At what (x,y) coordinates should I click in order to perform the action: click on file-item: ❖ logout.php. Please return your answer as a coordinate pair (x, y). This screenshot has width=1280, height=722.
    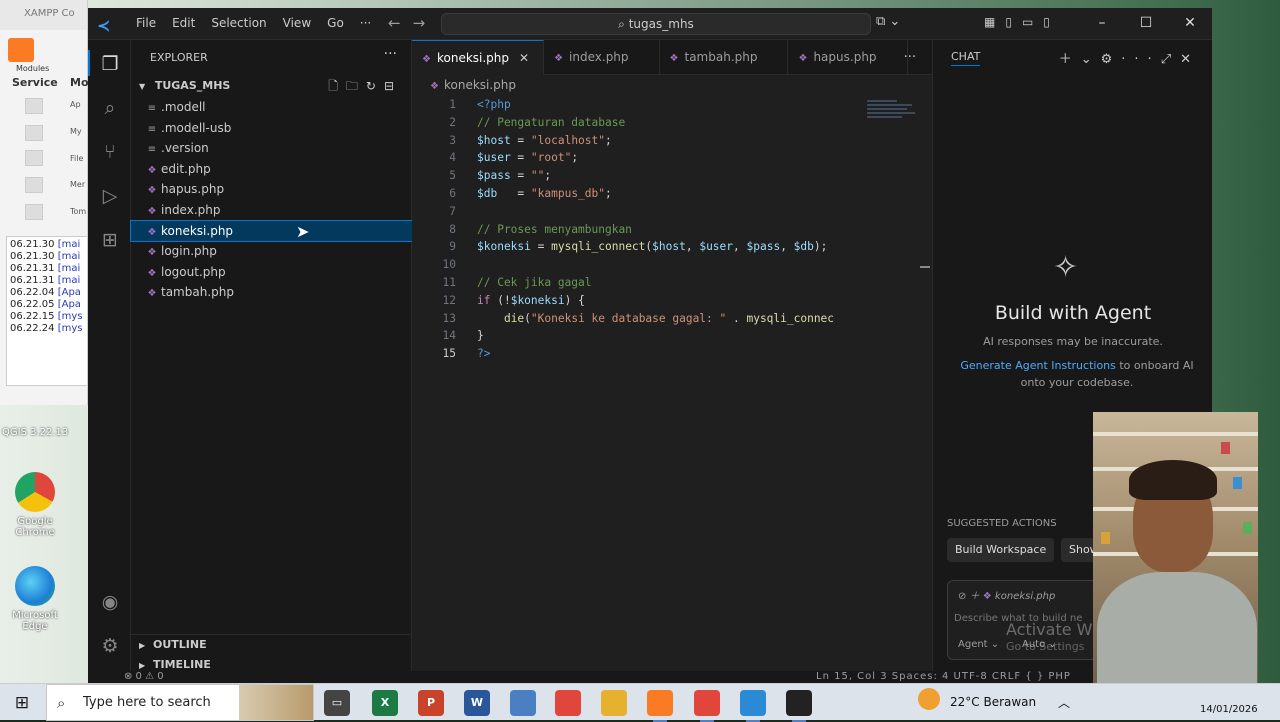
    Looking at the image, I should click on (271, 272).